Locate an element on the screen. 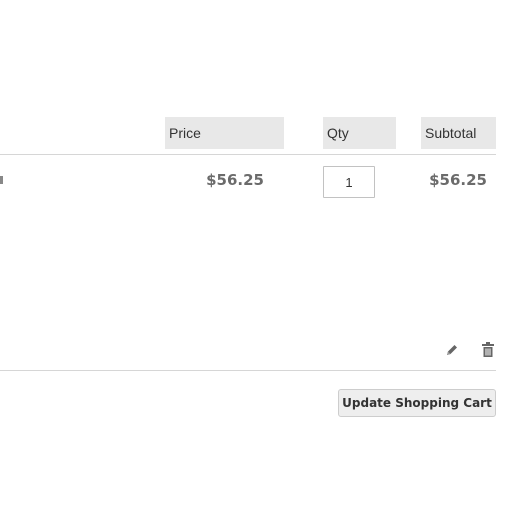 The height and width of the screenshot is (510, 510). pencil-icon is located at coordinates (452, 350).